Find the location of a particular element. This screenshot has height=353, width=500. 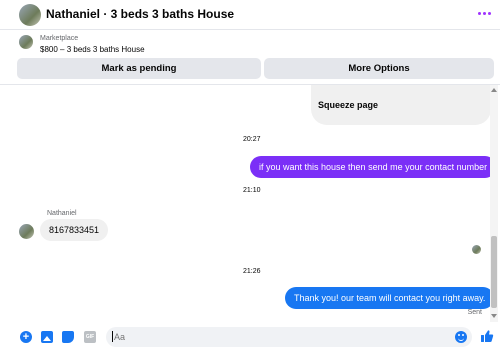

more-options-button: More Options is located at coordinates (379, 68).